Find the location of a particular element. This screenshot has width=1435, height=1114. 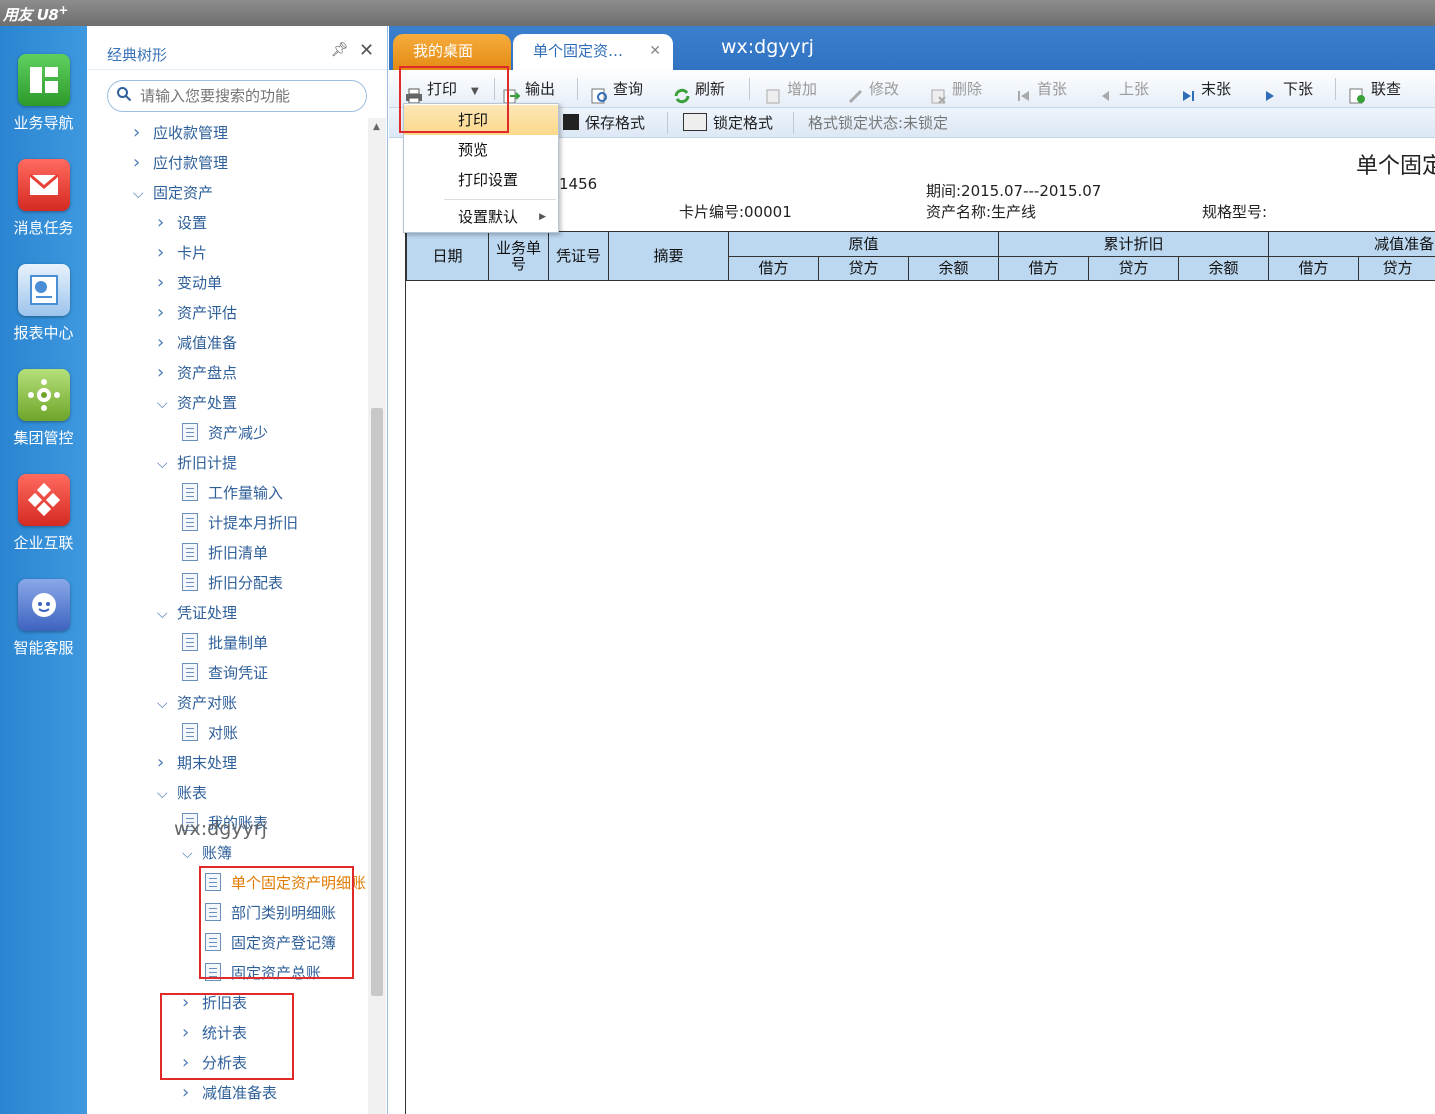

tree-folder-item: › 资产盘点 is located at coordinates (197, 373).